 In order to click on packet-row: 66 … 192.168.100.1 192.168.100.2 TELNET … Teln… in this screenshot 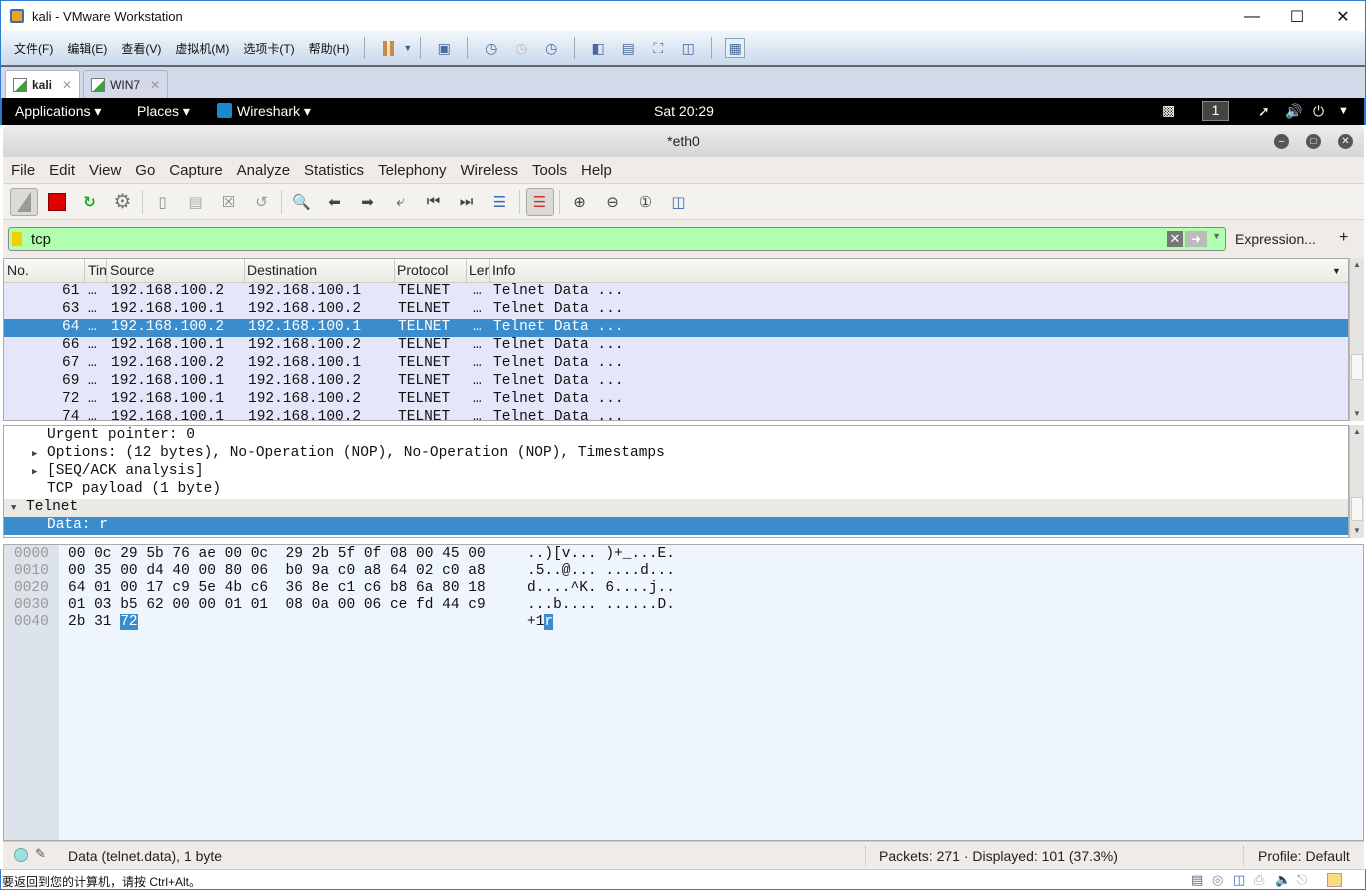, I will do `click(676, 346)`.